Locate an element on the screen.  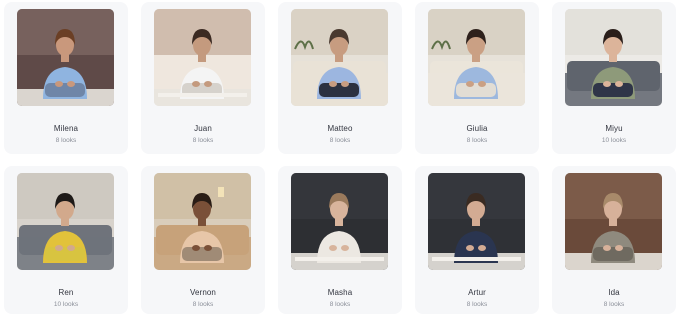
avatar-card: Vernon 8 looks is located at coordinates (203, 240).